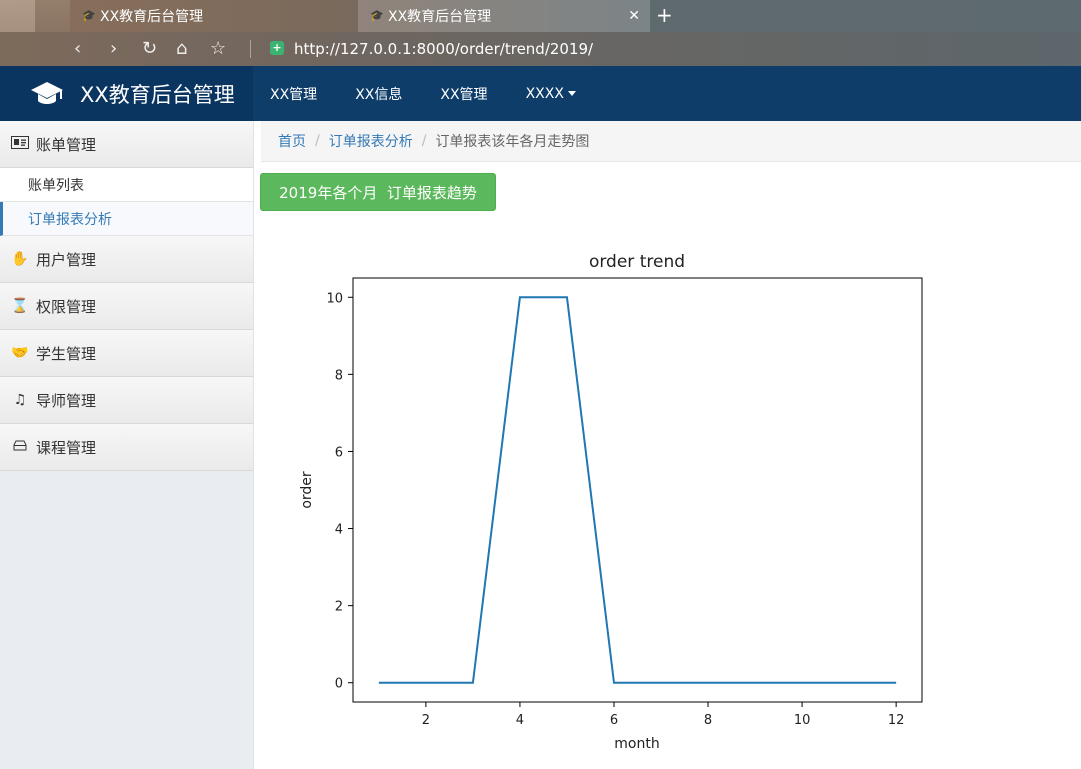  What do you see at coordinates (636, 744) in the screenshot?
I see `x-axis-label: month` at bounding box center [636, 744].